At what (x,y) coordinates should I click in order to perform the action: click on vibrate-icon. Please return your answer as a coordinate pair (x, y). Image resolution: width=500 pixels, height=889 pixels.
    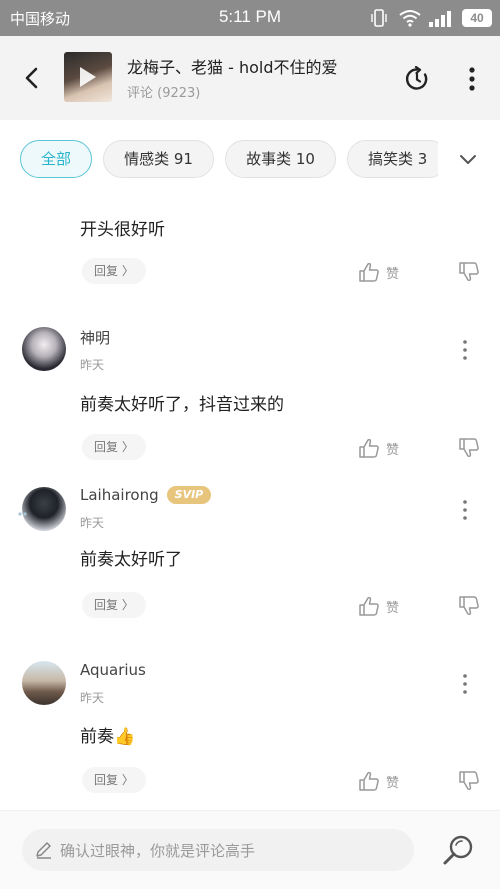
    Looking at the image, I should click on (379, 18).